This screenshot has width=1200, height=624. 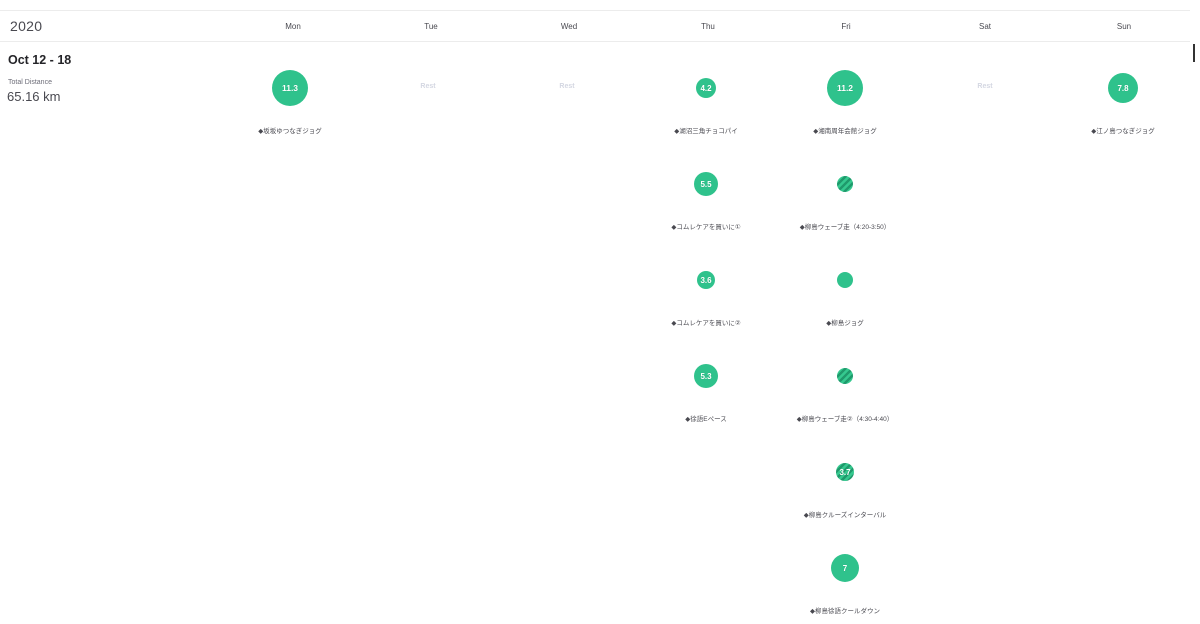 I want to click on activity-distance: 4.2, so click(x=706, y=88).